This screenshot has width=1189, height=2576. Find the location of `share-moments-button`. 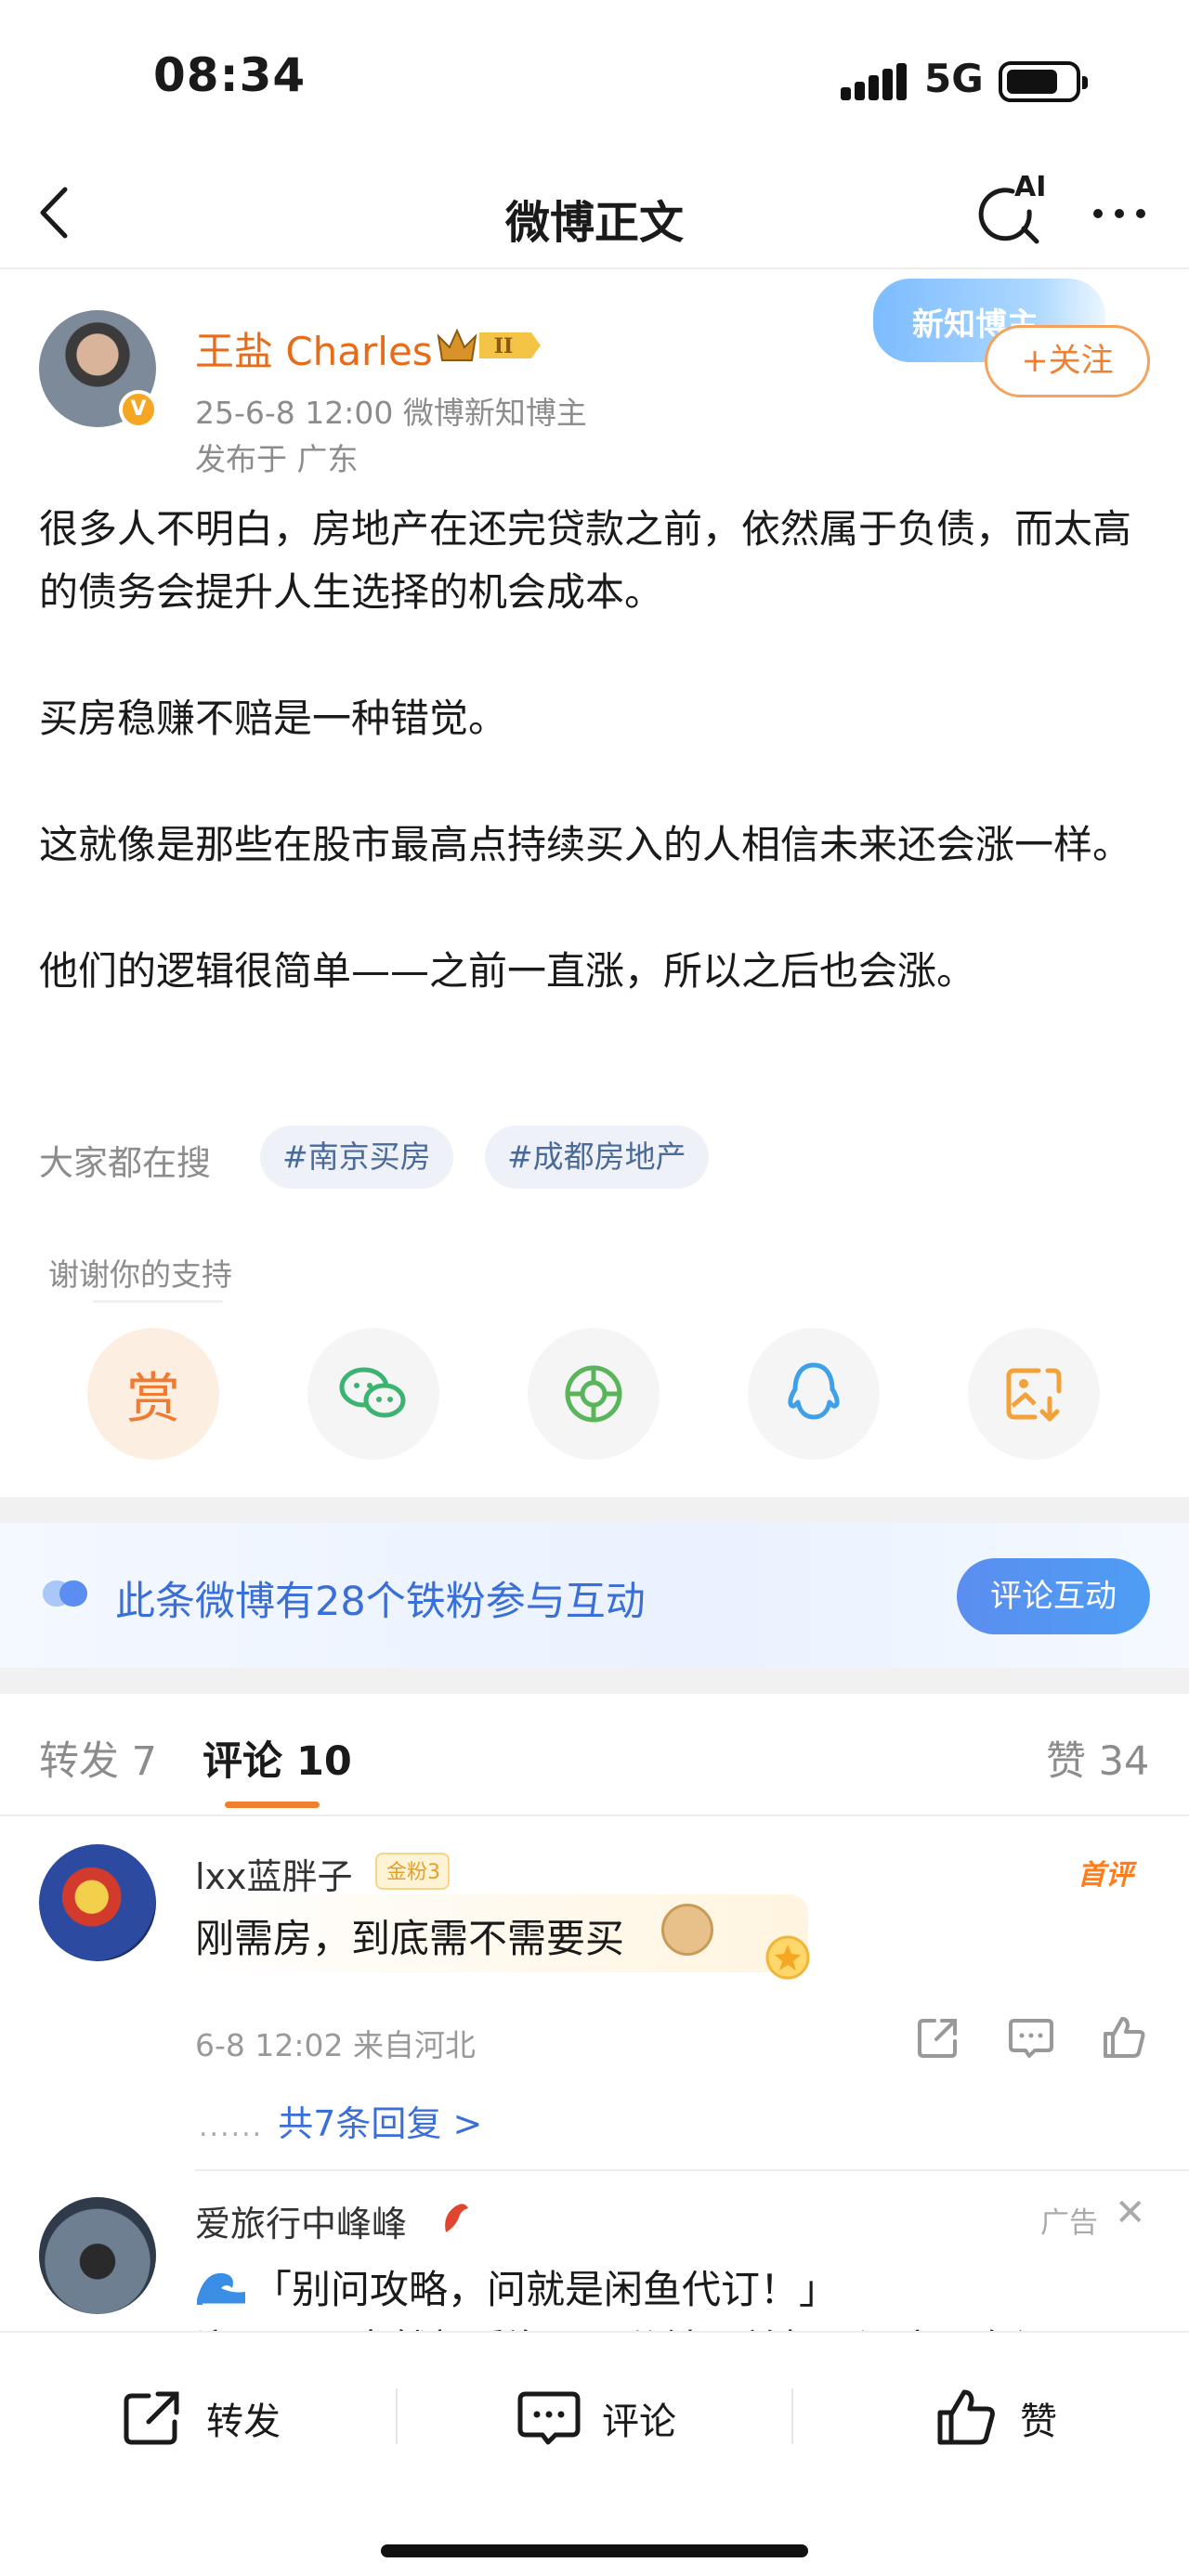

share-moments-button is located at coordinates (594, 1394).